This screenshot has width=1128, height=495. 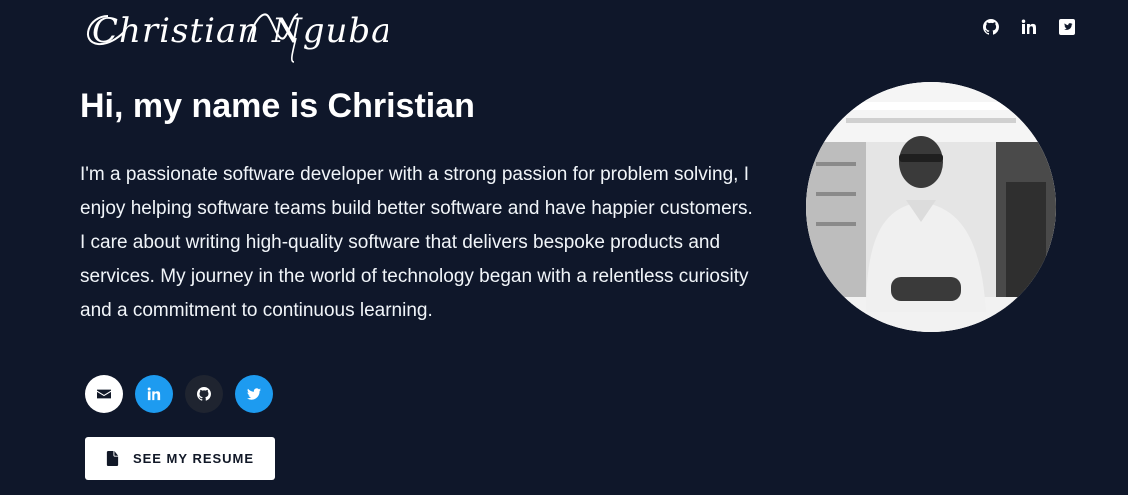 What do you see at coordinates (112, 458) in the screenshot?
I see `file-icon` at bounding box center [112, 458].